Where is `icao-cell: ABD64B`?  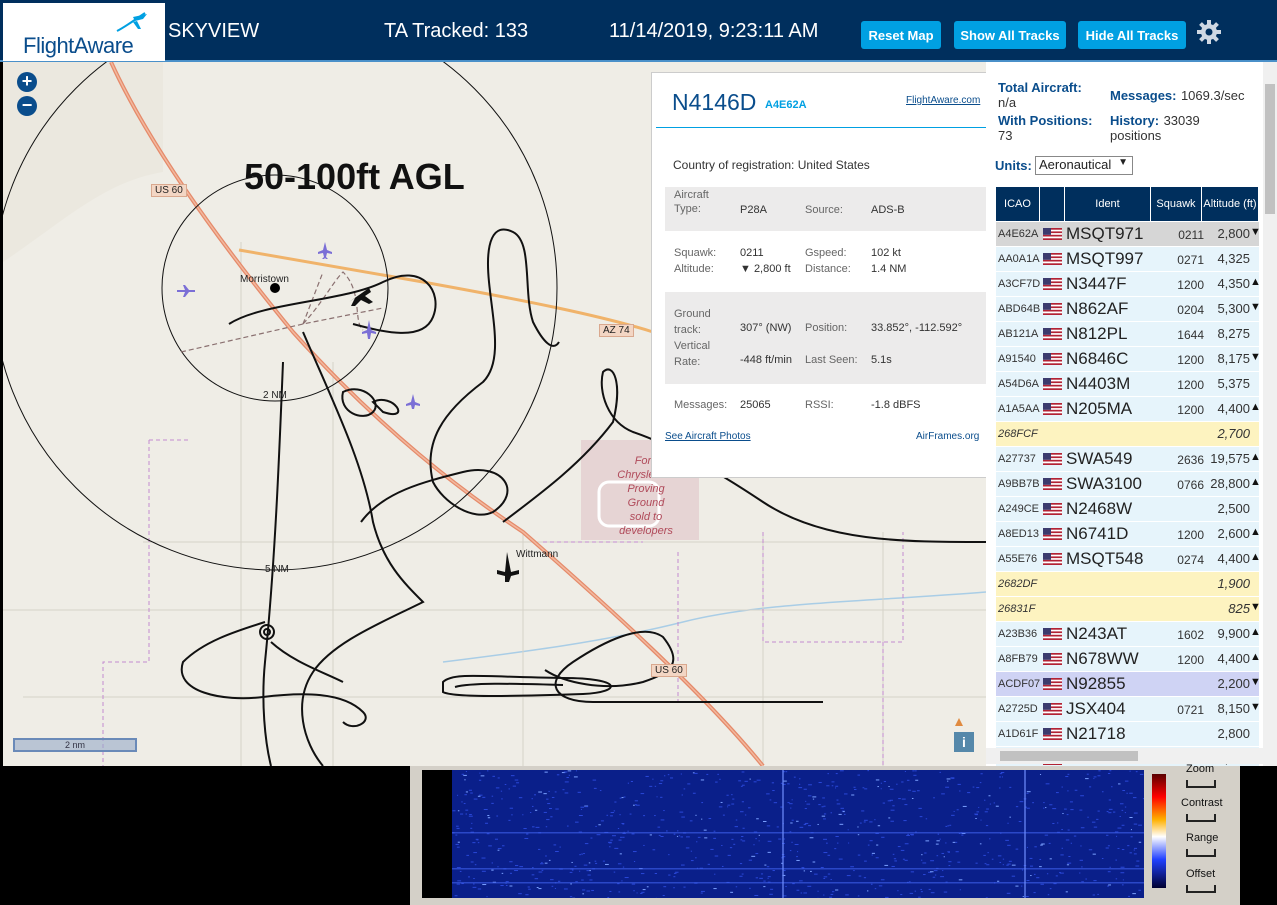
icao-cell: ABD64B is located at coordinates (1019, 309).